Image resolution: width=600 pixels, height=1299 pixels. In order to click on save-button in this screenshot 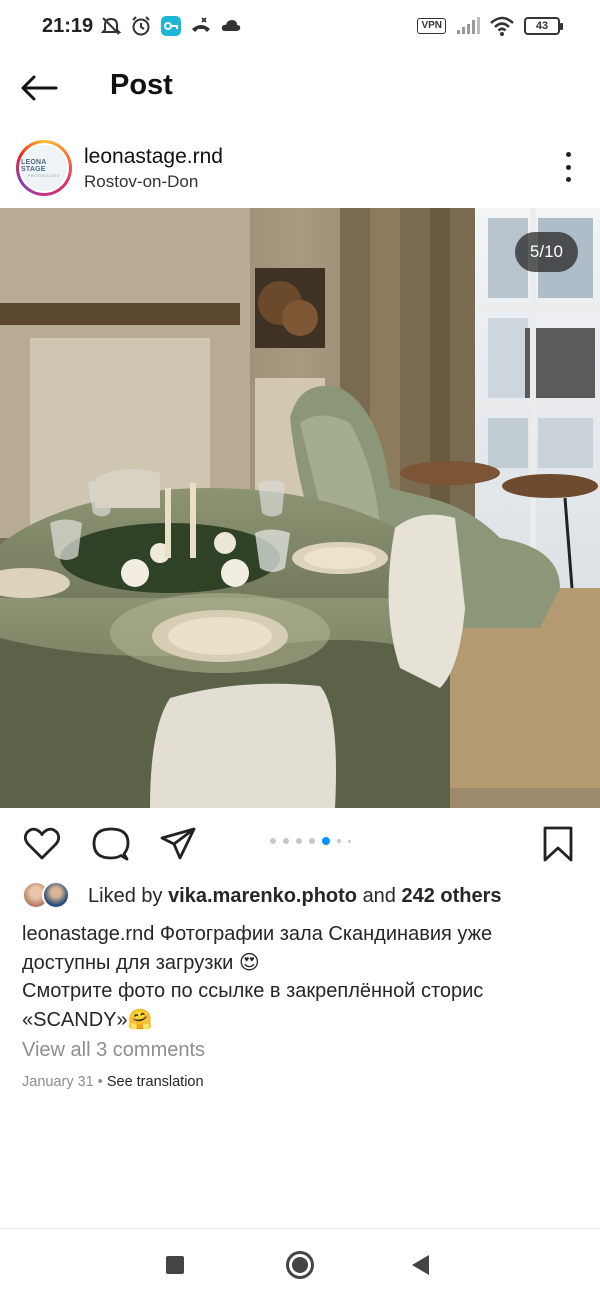, I will do `click(558, 844)`.